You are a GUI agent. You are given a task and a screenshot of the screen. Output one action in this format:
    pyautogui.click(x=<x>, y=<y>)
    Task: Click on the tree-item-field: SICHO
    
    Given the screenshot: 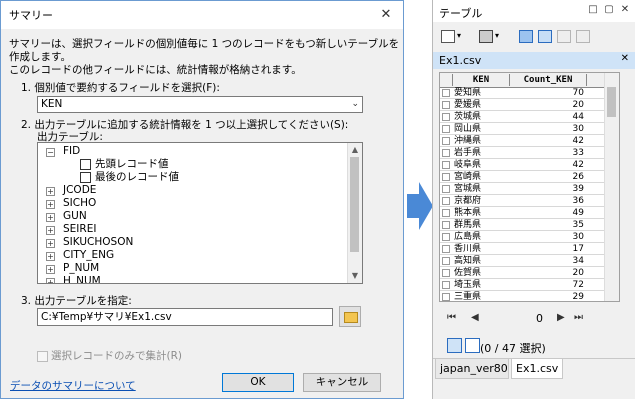 What is the action you would take?
    pyautogui.click(x=79, y=203)
    